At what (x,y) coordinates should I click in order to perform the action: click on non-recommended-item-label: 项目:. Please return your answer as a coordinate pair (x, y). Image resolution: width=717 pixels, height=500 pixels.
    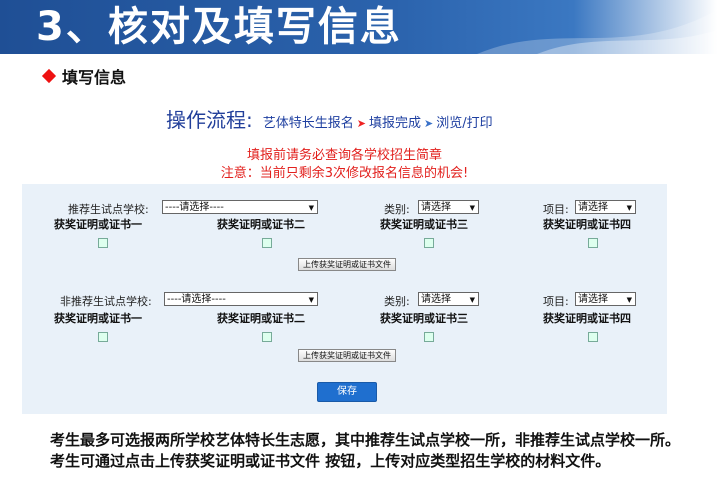
    Looking at the image, I should click on (556, 301).